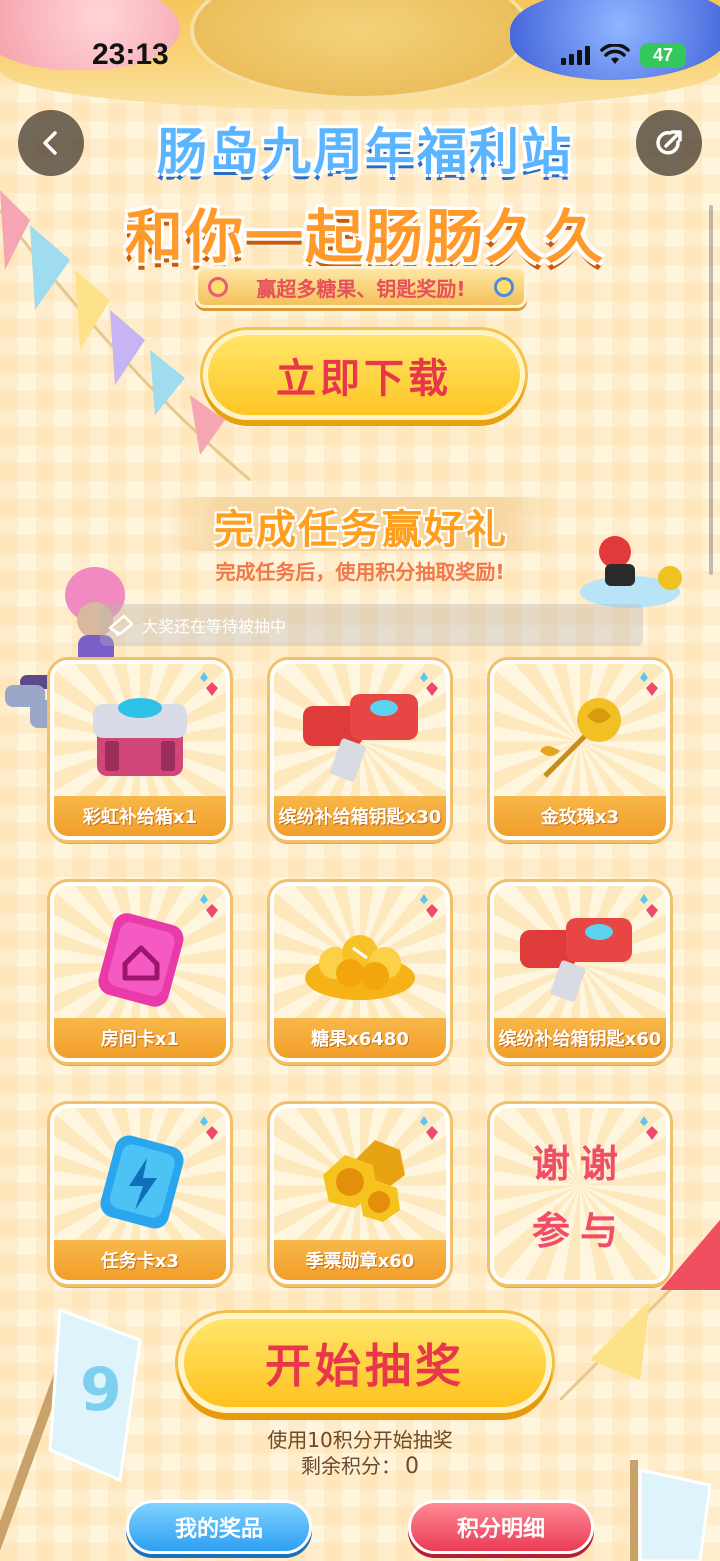 The image size is (720, 1561). I want to click on start-draw-button: 开始抽奖, so click(365, 1363).